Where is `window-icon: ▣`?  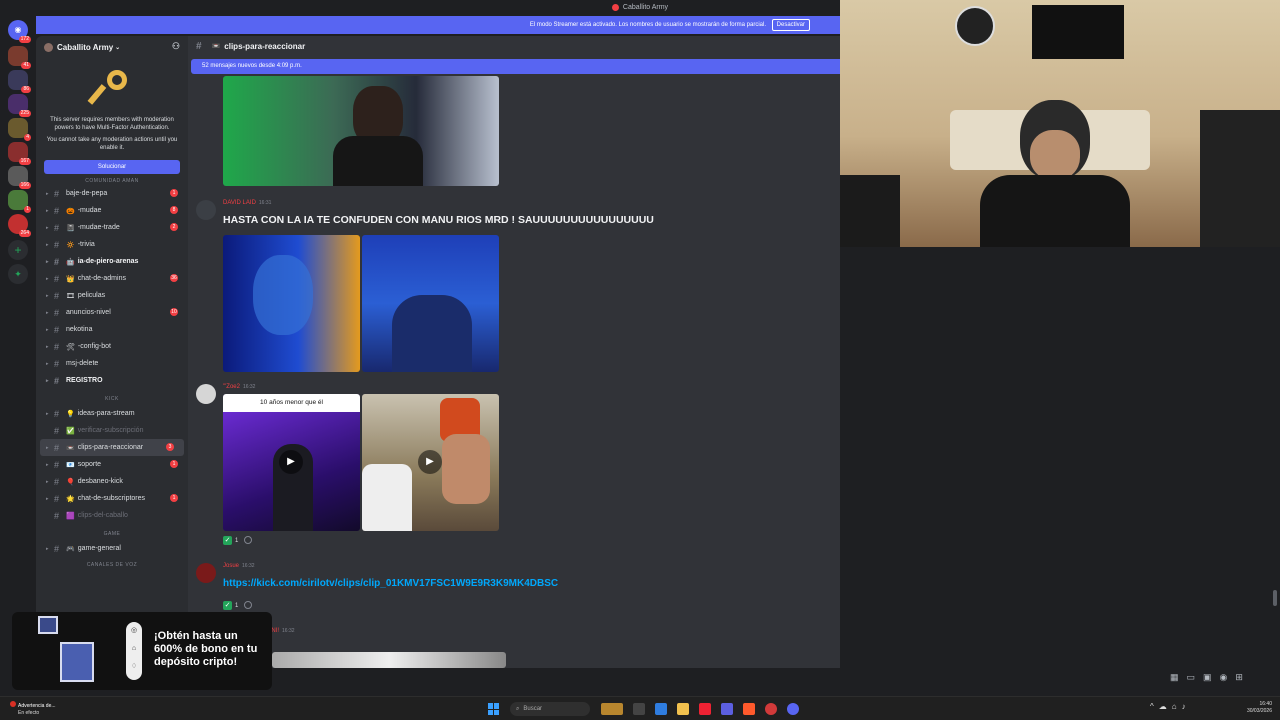
window-icon: ▣ is located at coordinates (1211, 677).